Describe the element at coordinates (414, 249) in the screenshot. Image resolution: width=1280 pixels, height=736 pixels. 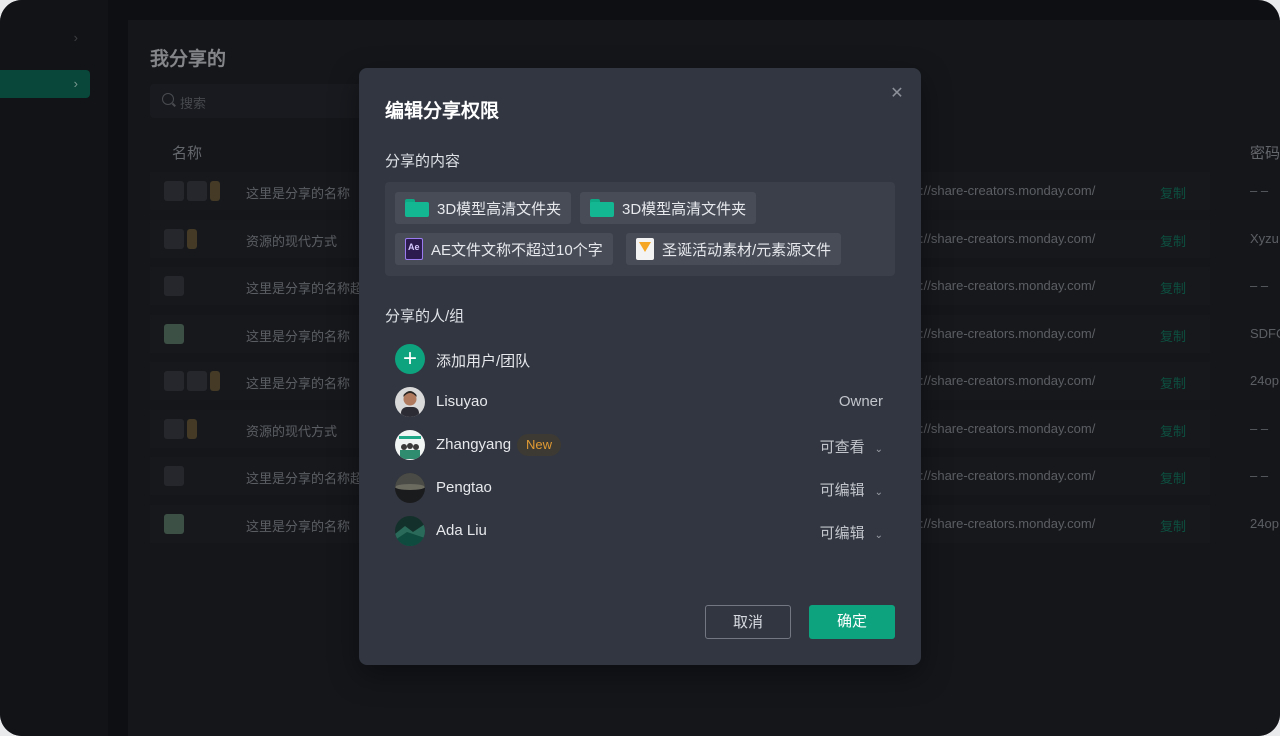
I see `after-effects-file-icon: Ae` at that location.